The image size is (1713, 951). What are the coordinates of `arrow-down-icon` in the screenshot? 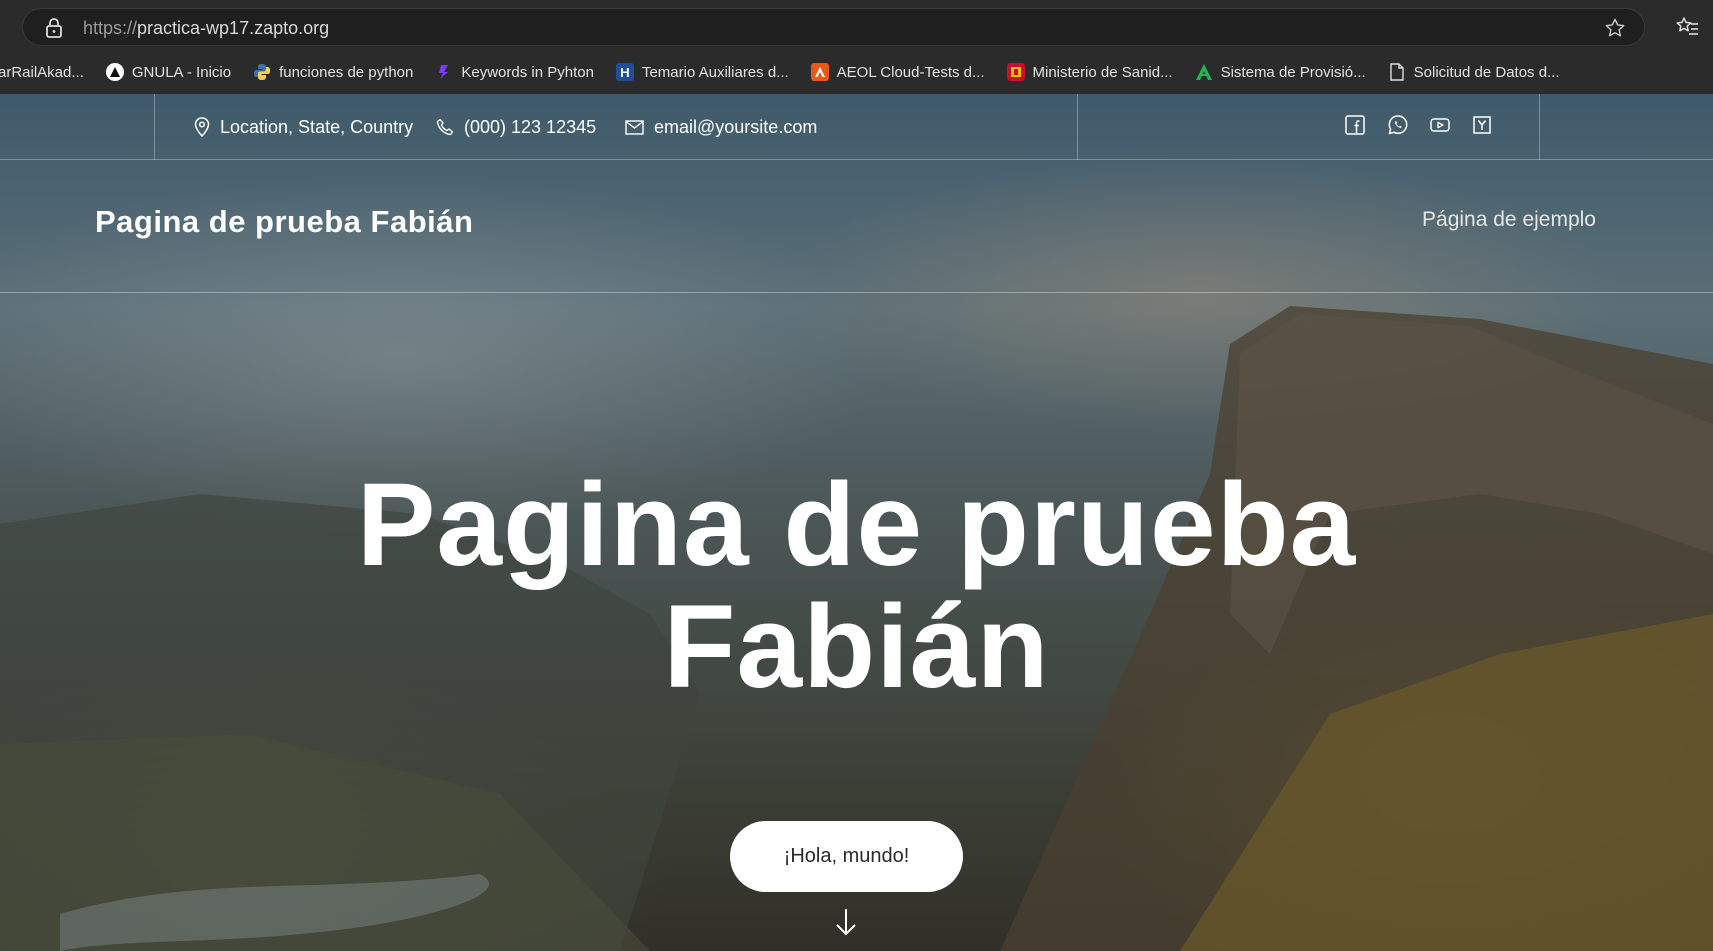 It's located at (846, 922).